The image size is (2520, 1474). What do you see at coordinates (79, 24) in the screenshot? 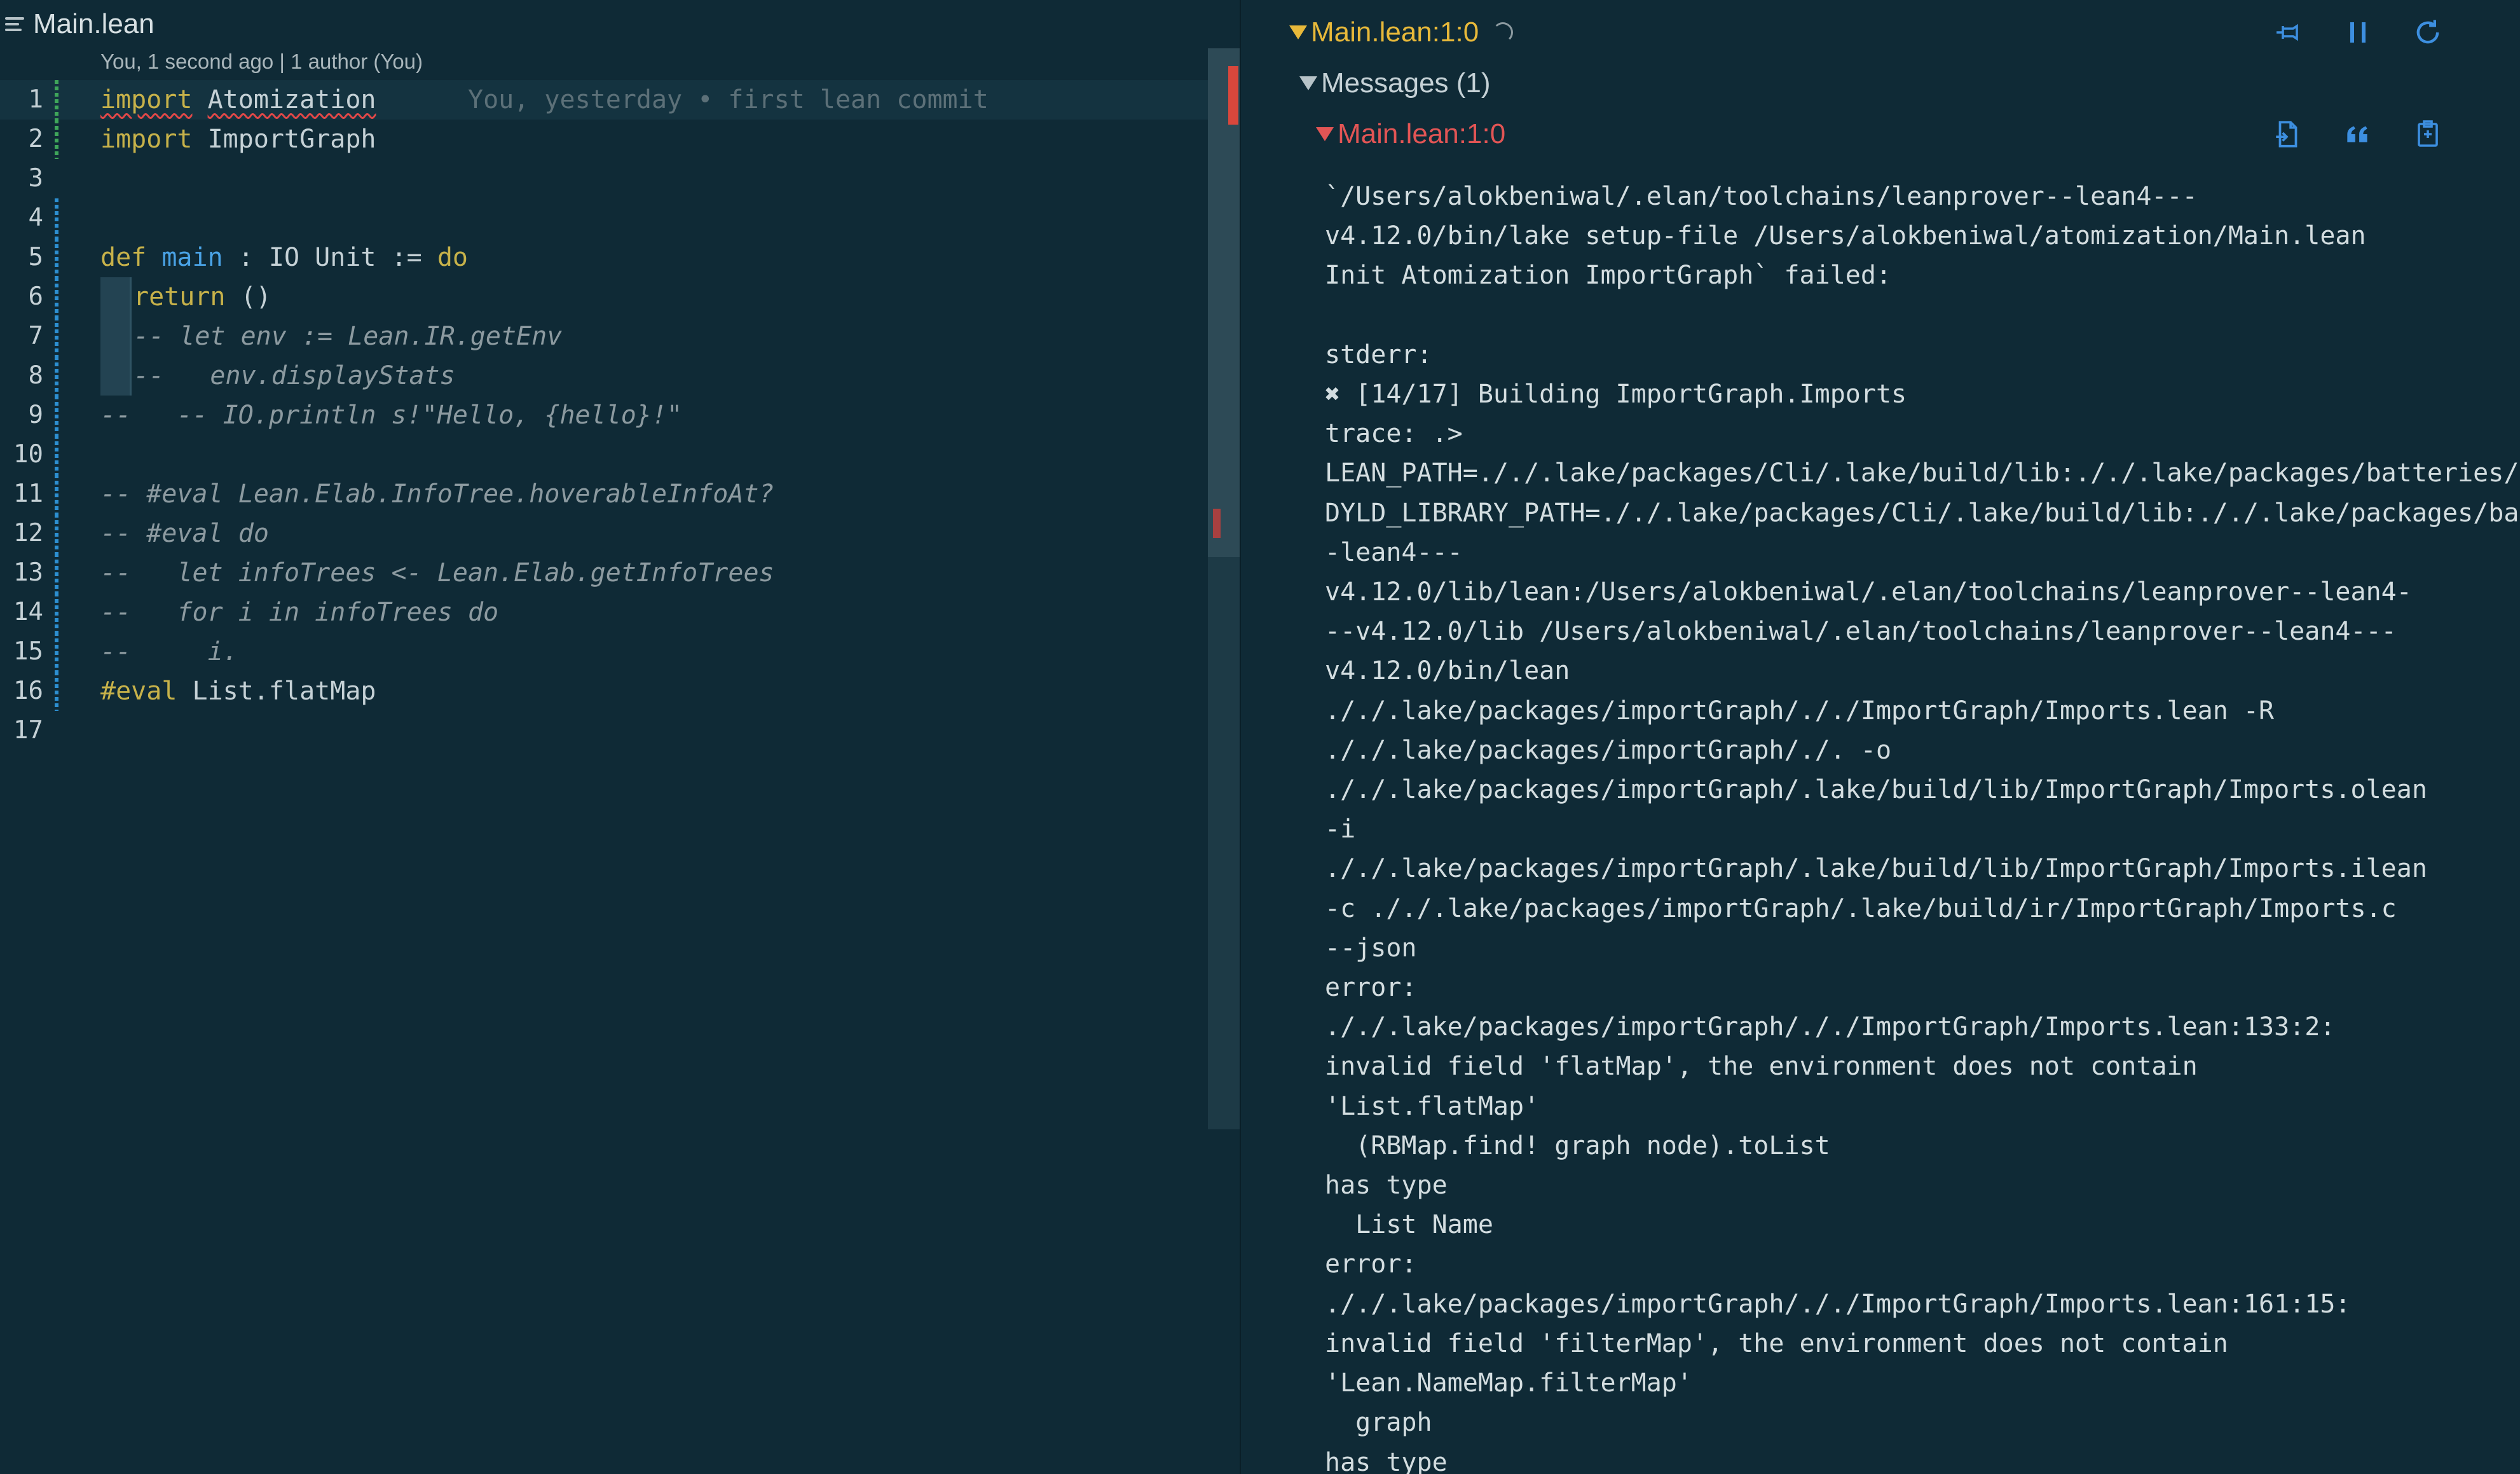
I see `editor-tab: Main.lean` at bounding box center [79, 24].